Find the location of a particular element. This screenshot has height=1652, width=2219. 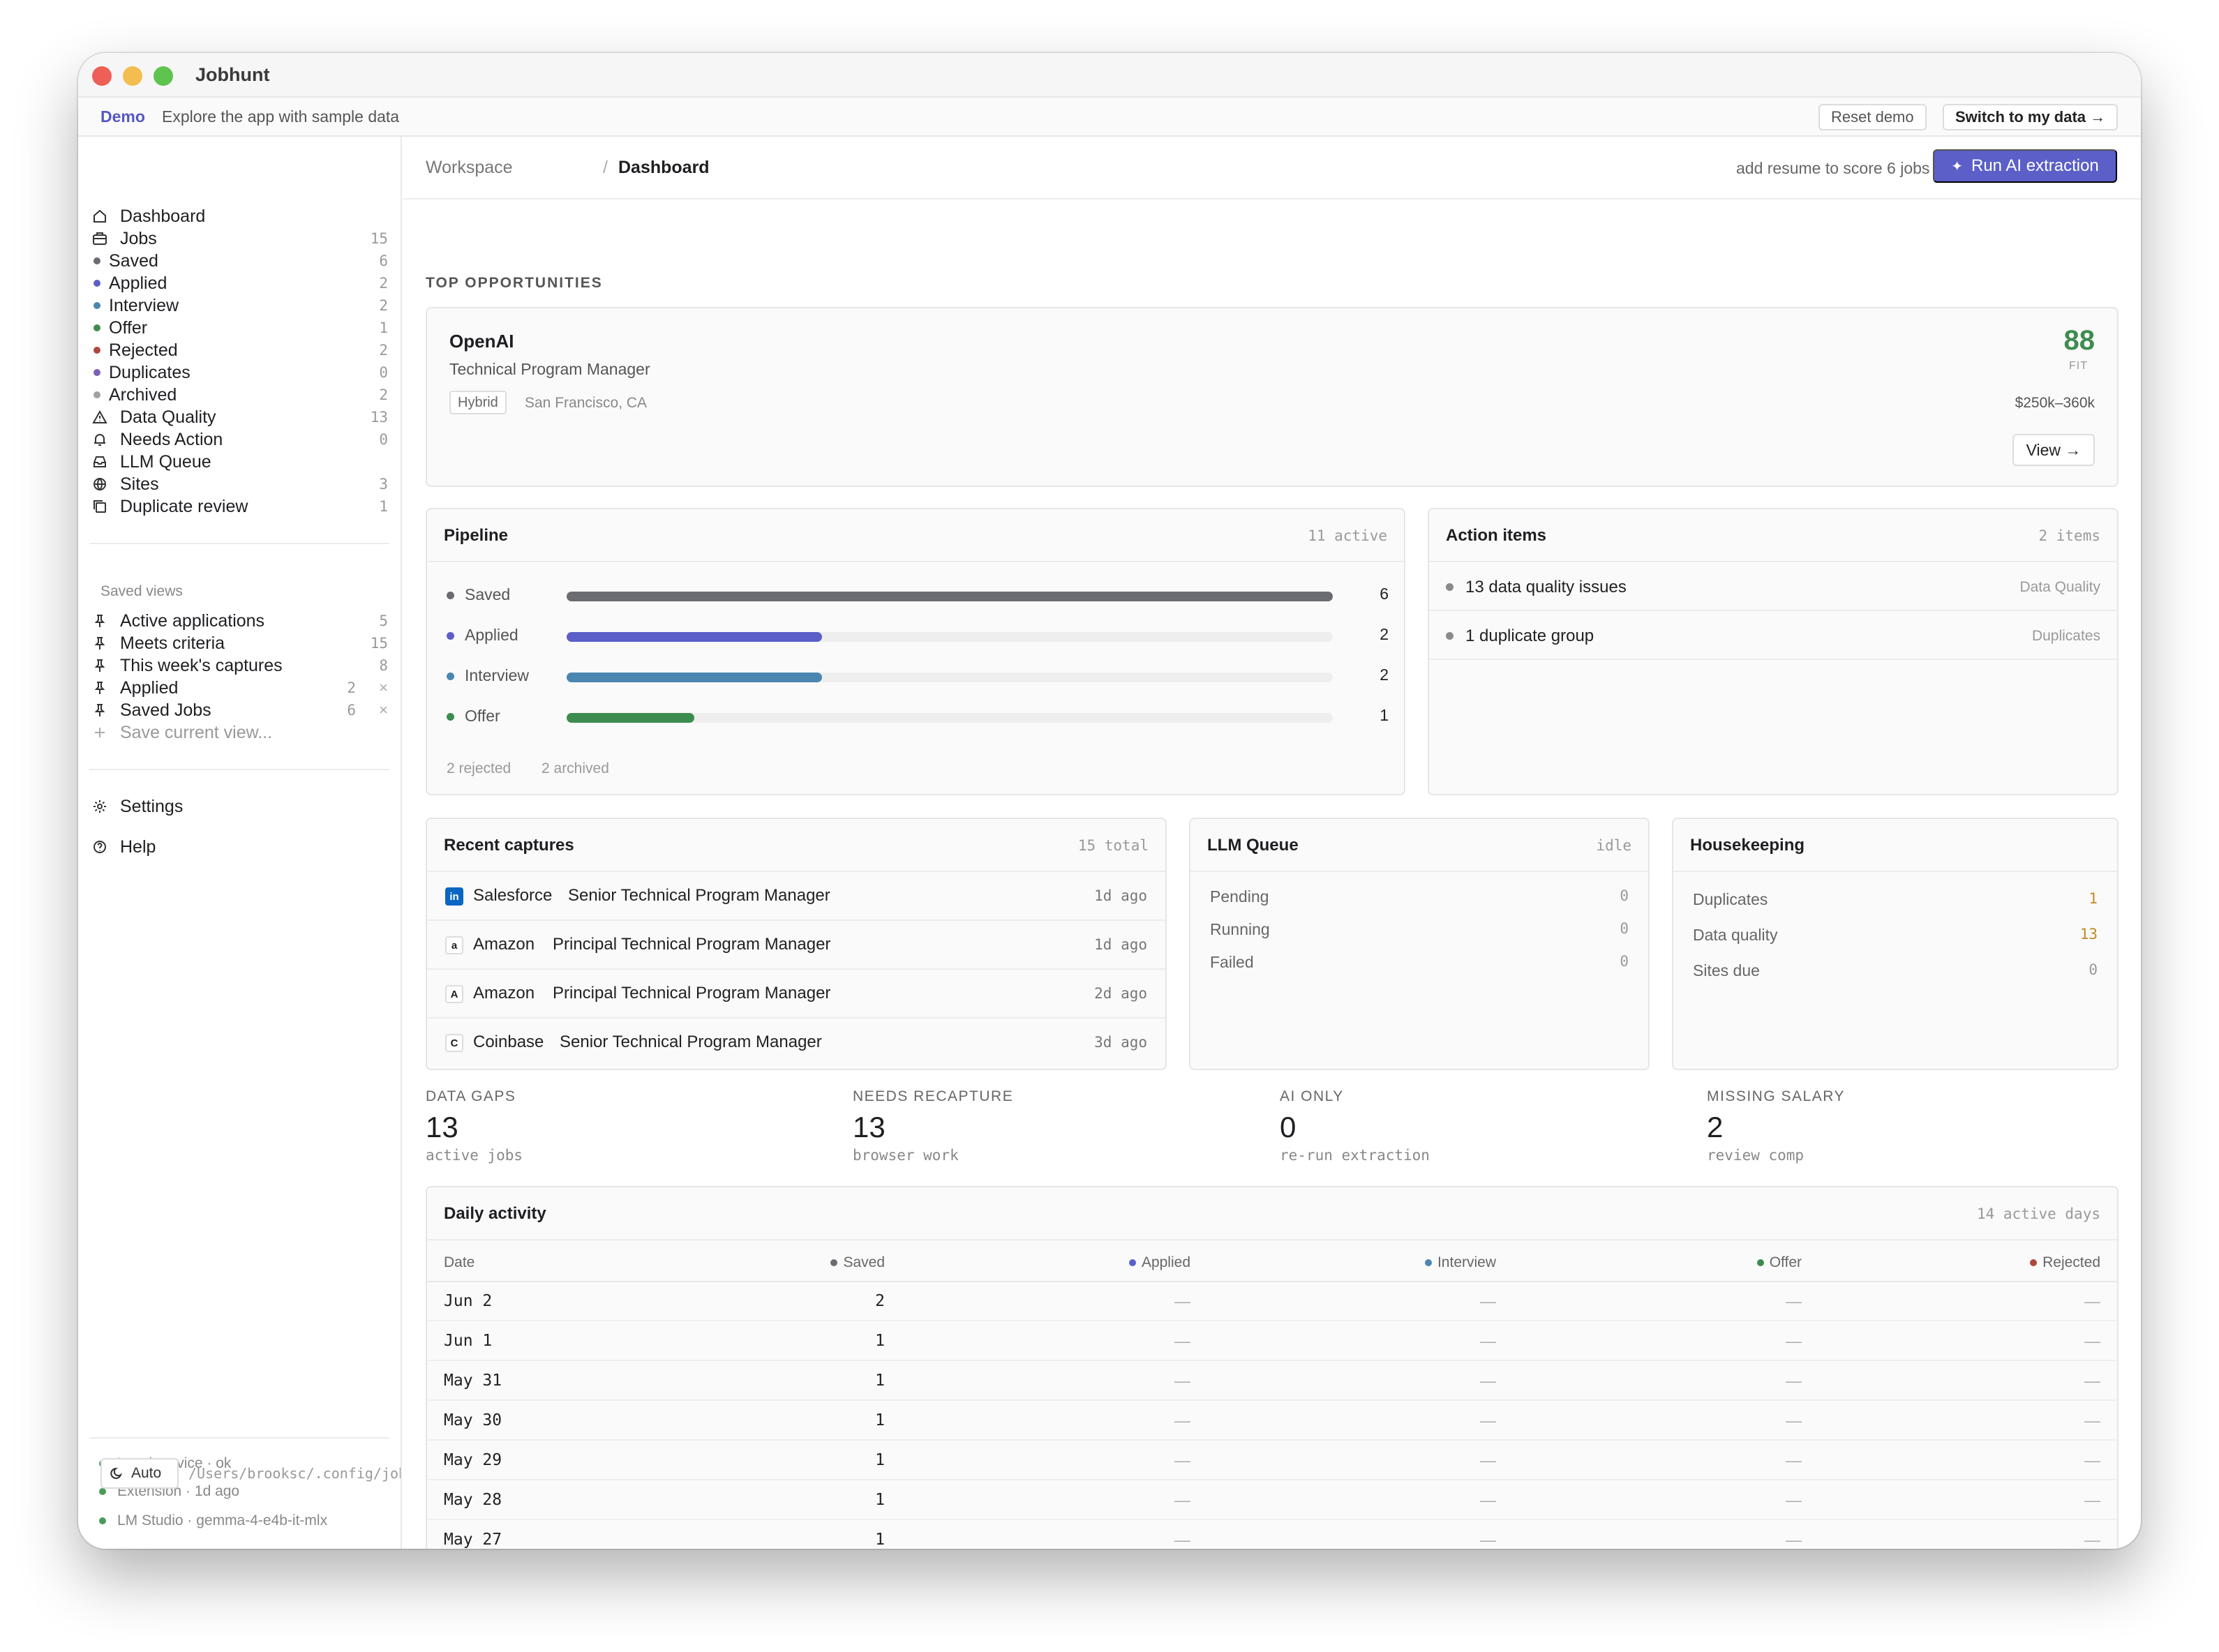

saved-view-label: Active applications is located at coordinates (192, 620).